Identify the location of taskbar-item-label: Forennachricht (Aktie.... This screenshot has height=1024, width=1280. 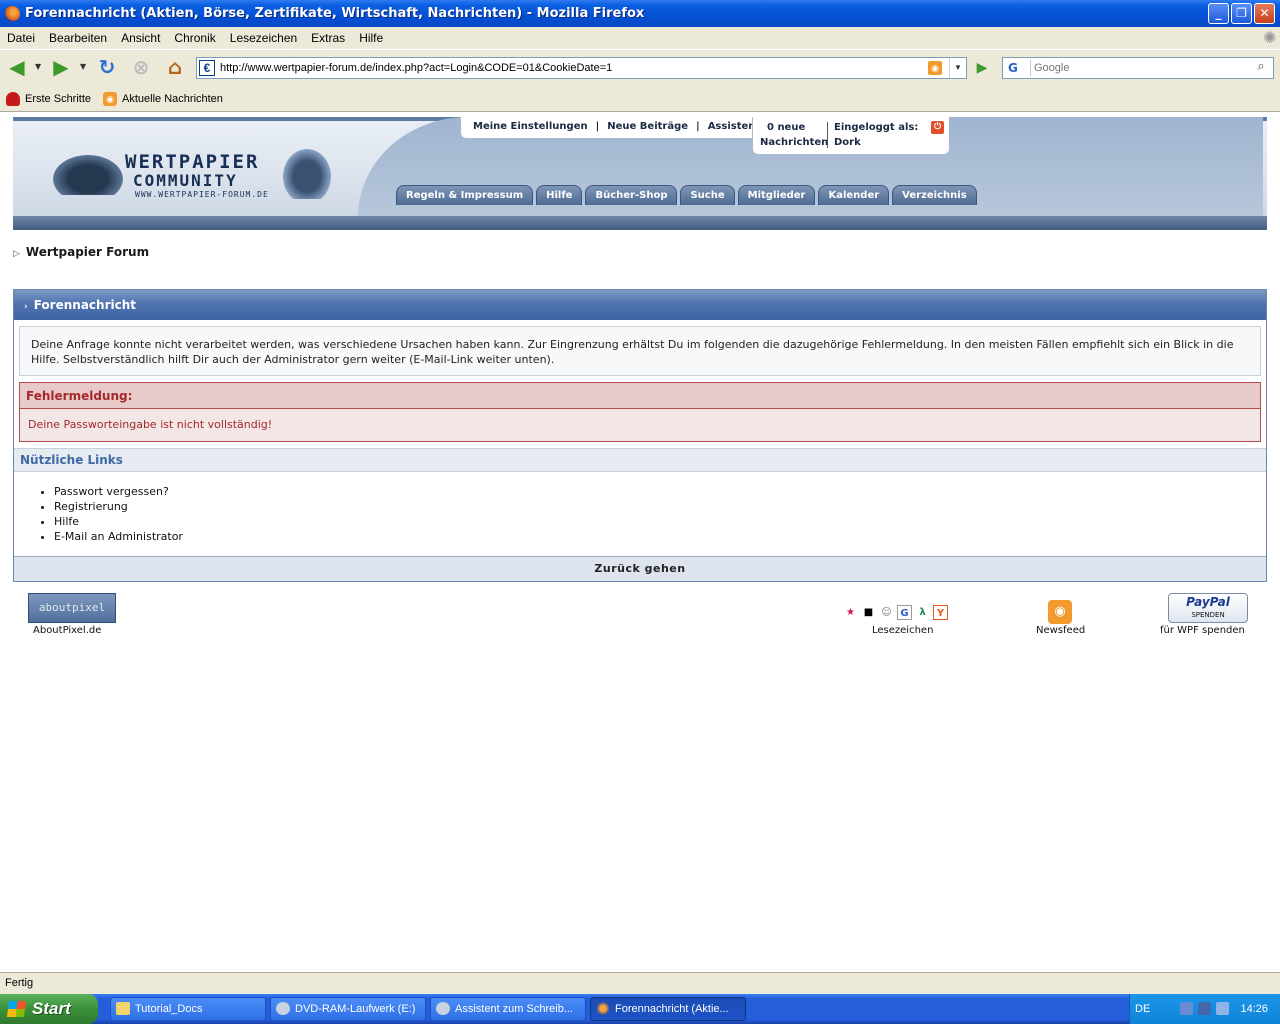
(672, 1009).